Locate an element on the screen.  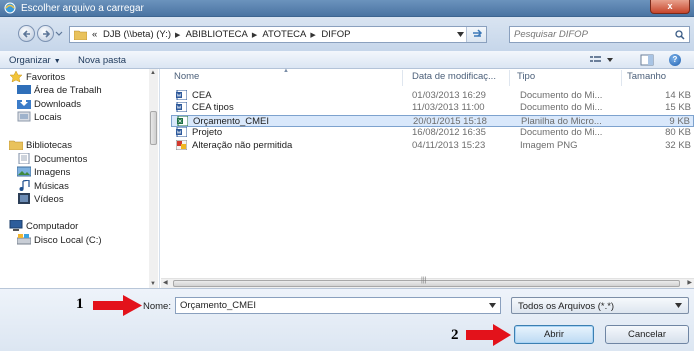
breadcrumb-difop: DIFOP is located at coordinates (335, 34).